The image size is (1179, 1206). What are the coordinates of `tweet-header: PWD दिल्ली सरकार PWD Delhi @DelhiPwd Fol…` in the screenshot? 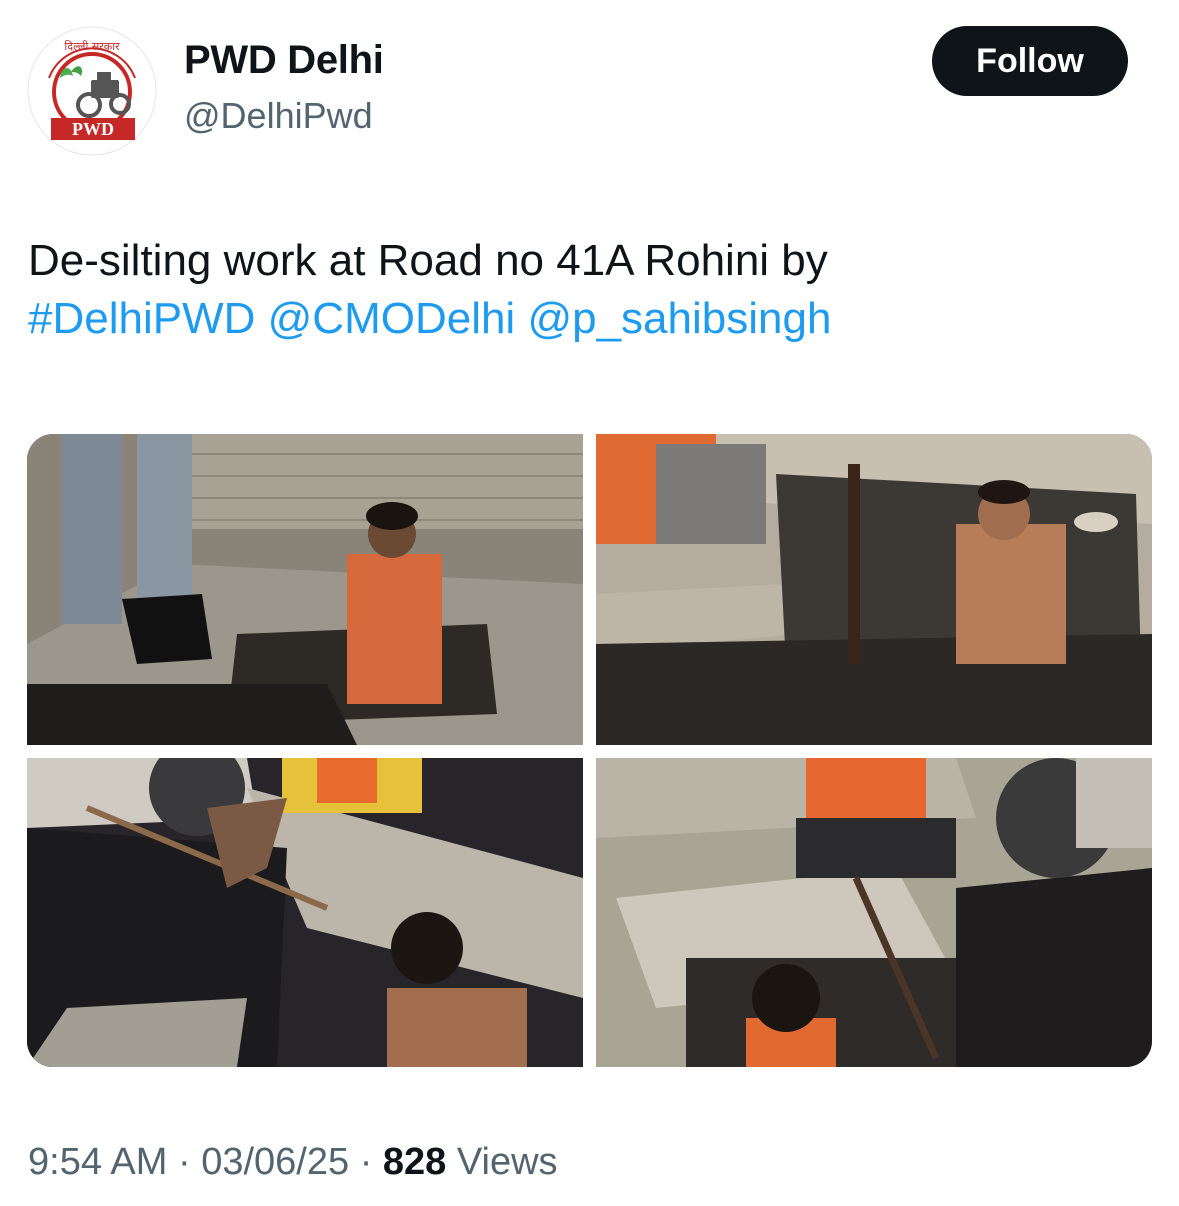 It's located at (589, 85).